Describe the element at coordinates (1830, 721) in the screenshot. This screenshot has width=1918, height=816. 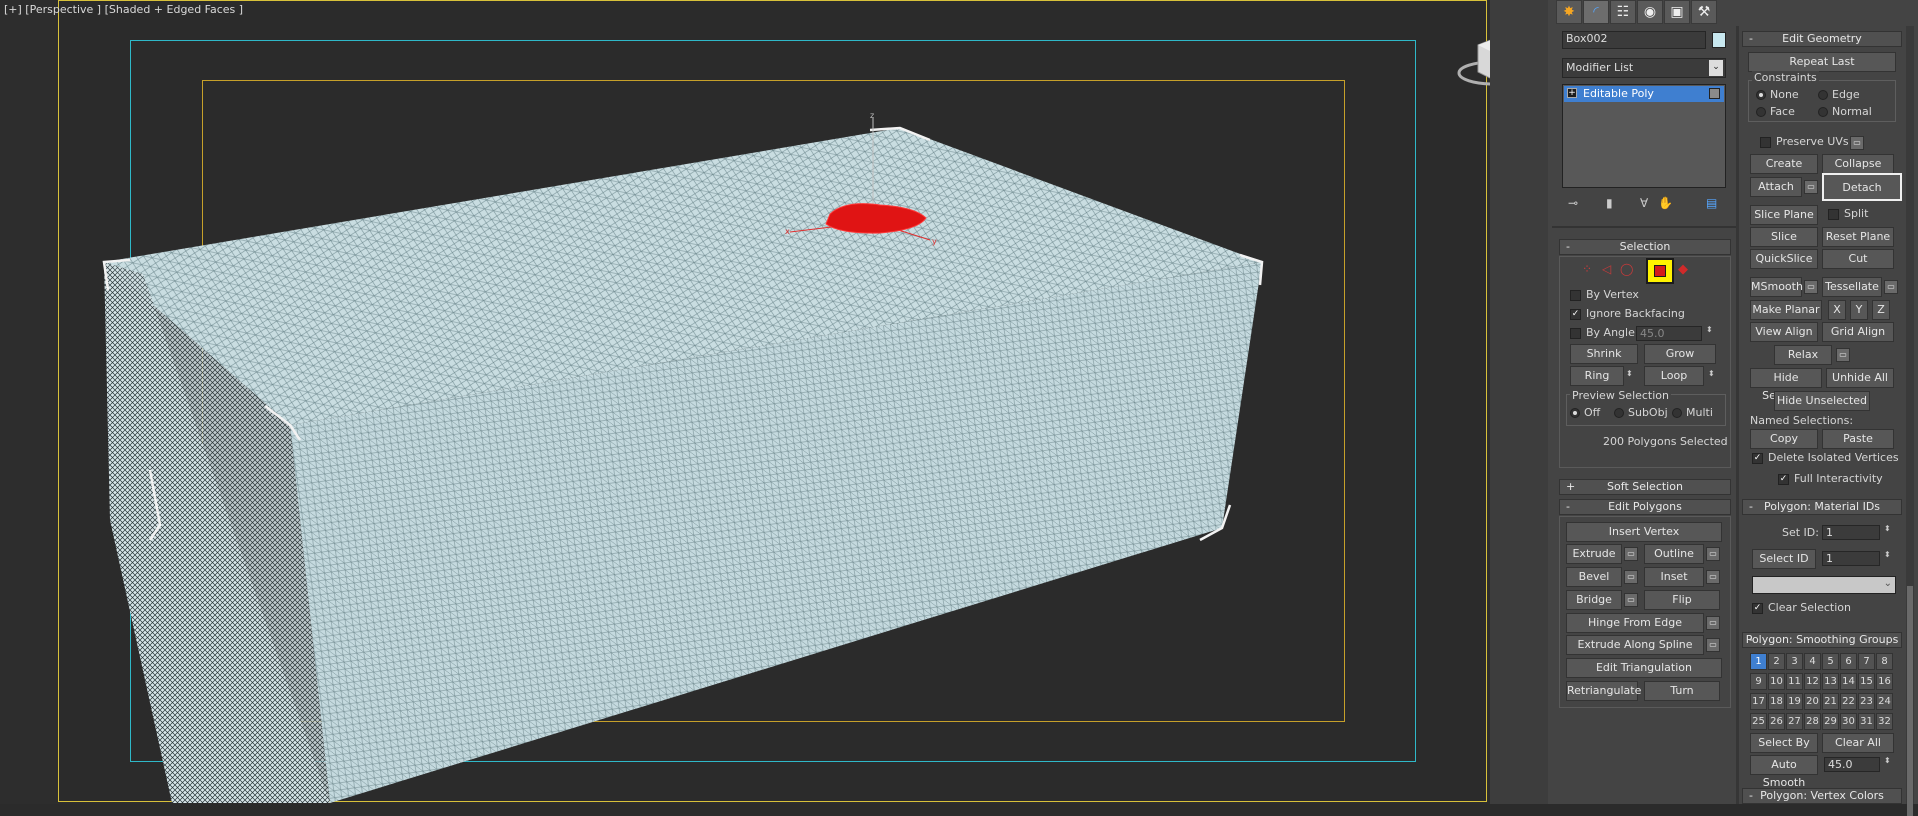
I see `smoothing-group-29-button: 29` at that location.